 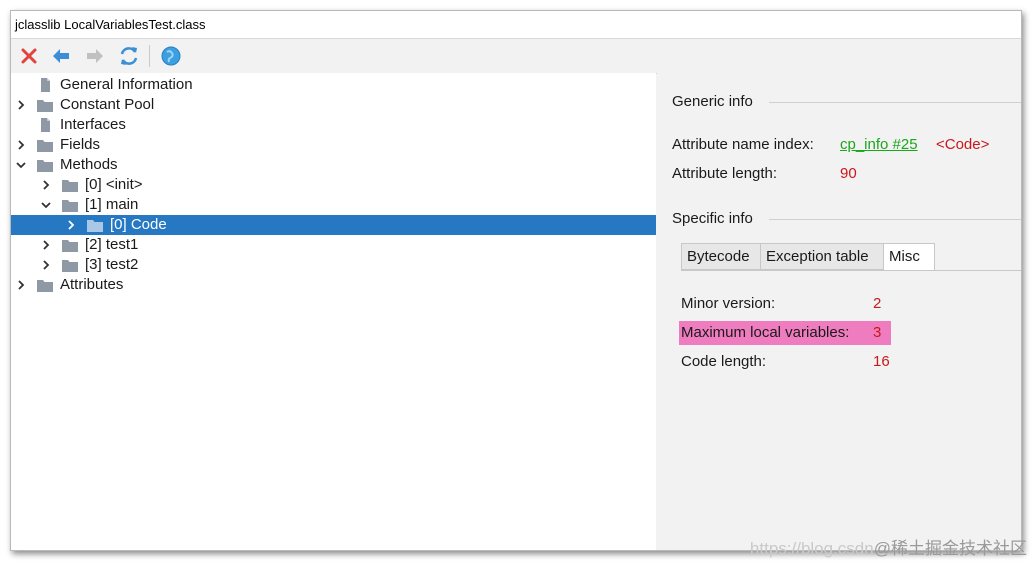 What do you see at coordinates (112, 264) in the screenshot?
I see `tree-item-label: [3] test2` at bounding box center [112, 264].